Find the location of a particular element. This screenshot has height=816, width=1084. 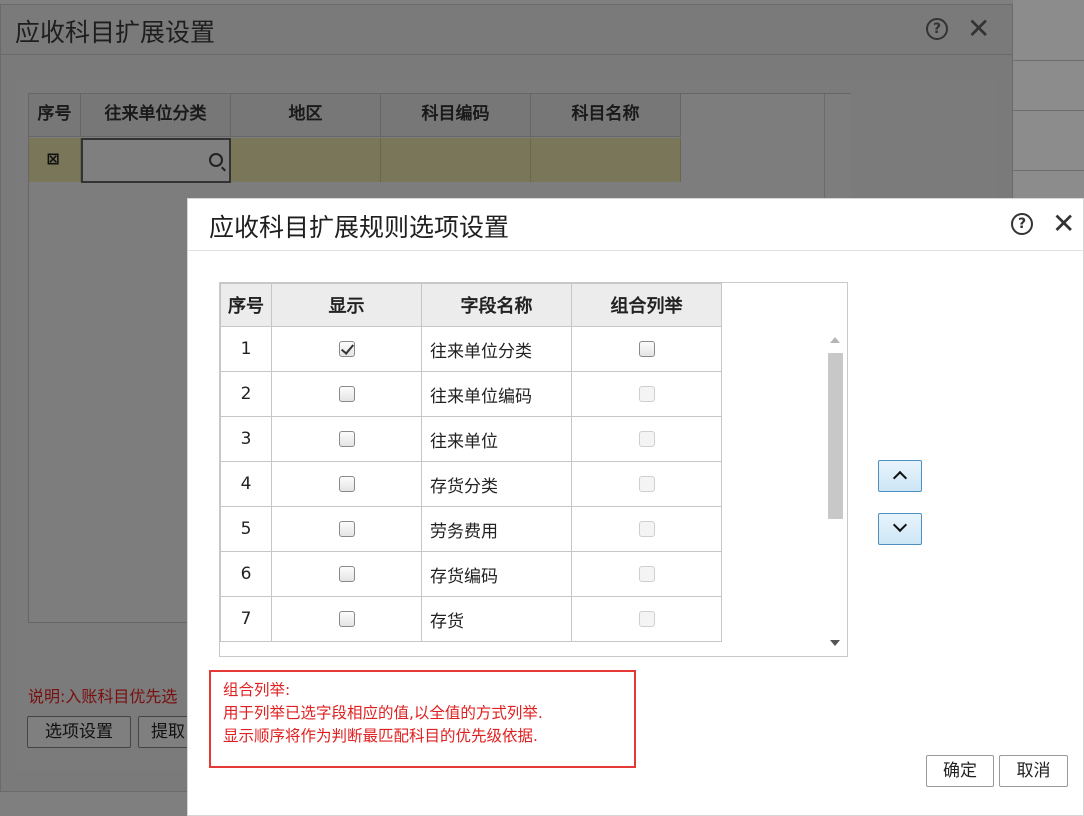

table-row: 2 往来单位编码 is located at coordinates (471, 394).